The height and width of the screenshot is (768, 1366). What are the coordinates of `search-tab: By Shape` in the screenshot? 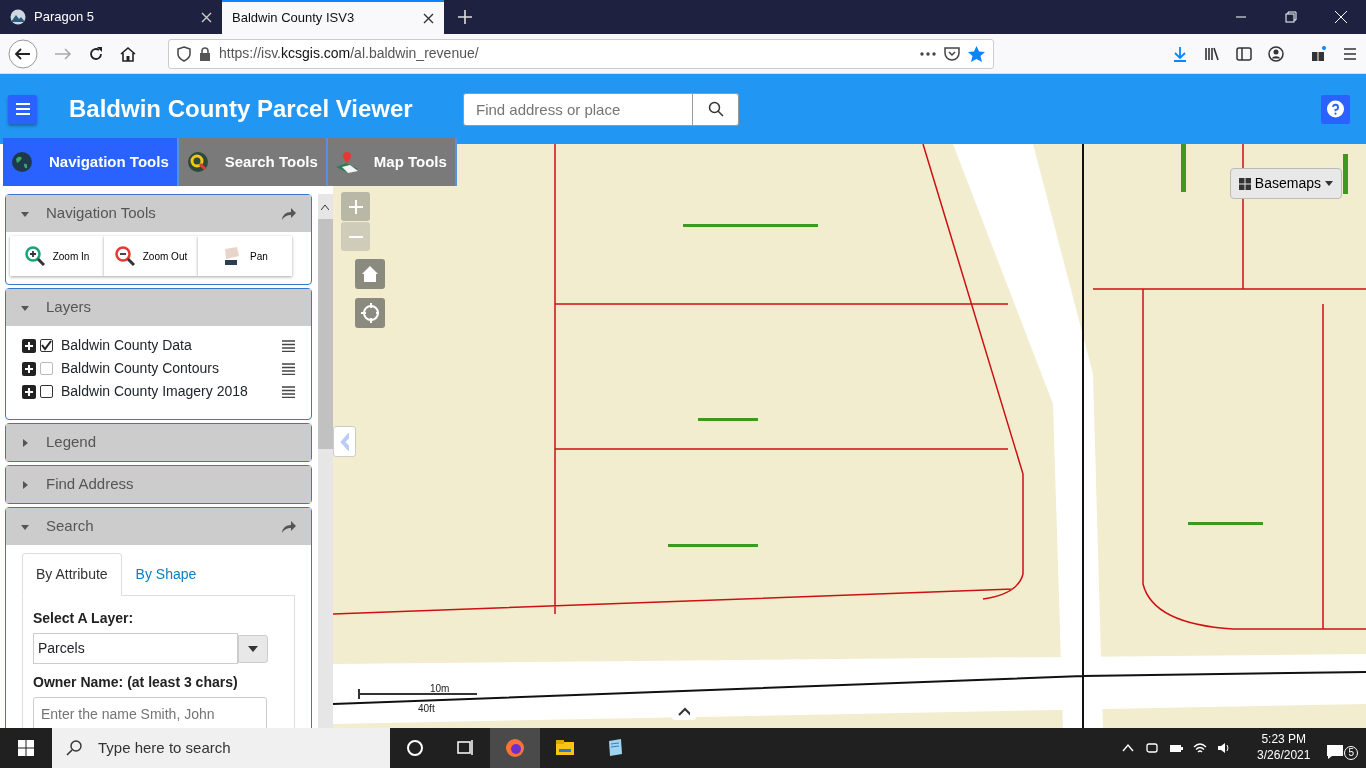 It's located at (166, 574).